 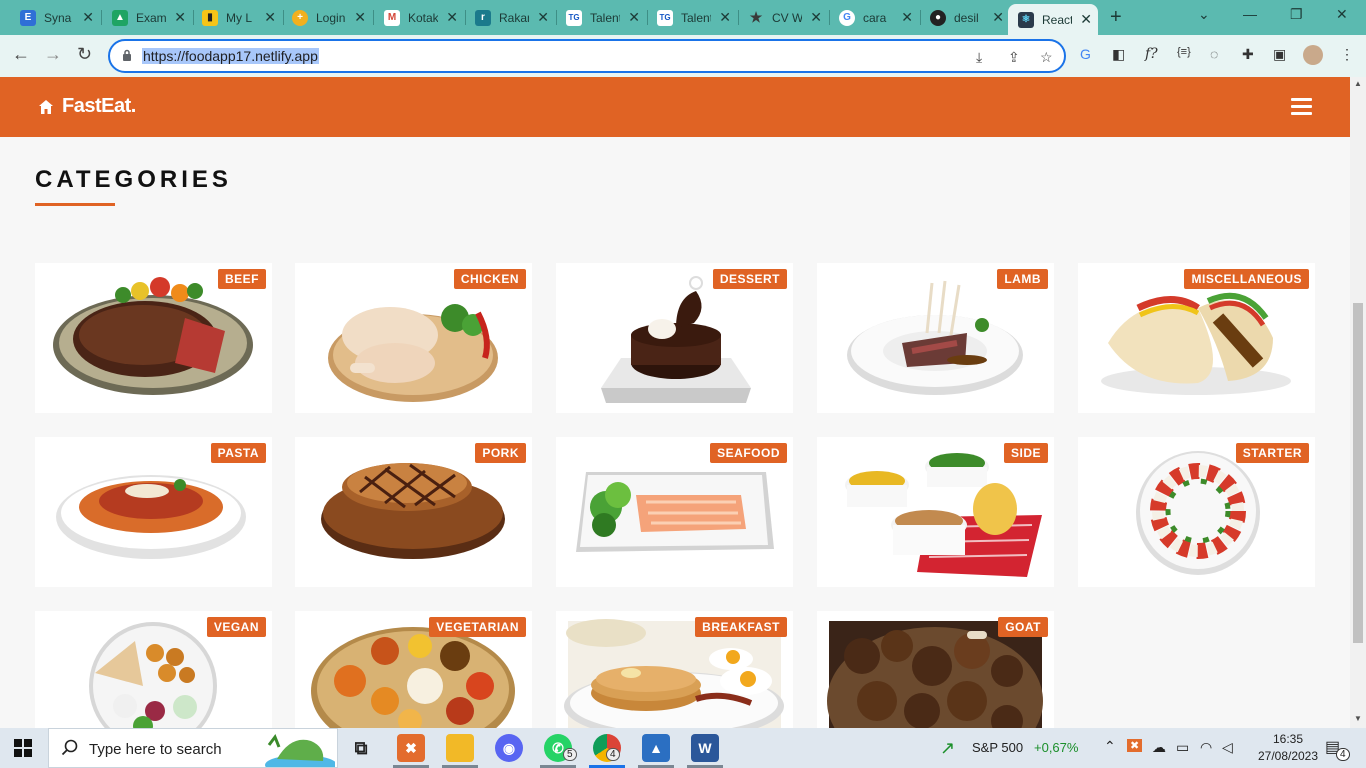 What do you see at coordinates (1342, 14) in the screenshot?
I see `close-window-button: ✕` at bounding box center [1342, 14].